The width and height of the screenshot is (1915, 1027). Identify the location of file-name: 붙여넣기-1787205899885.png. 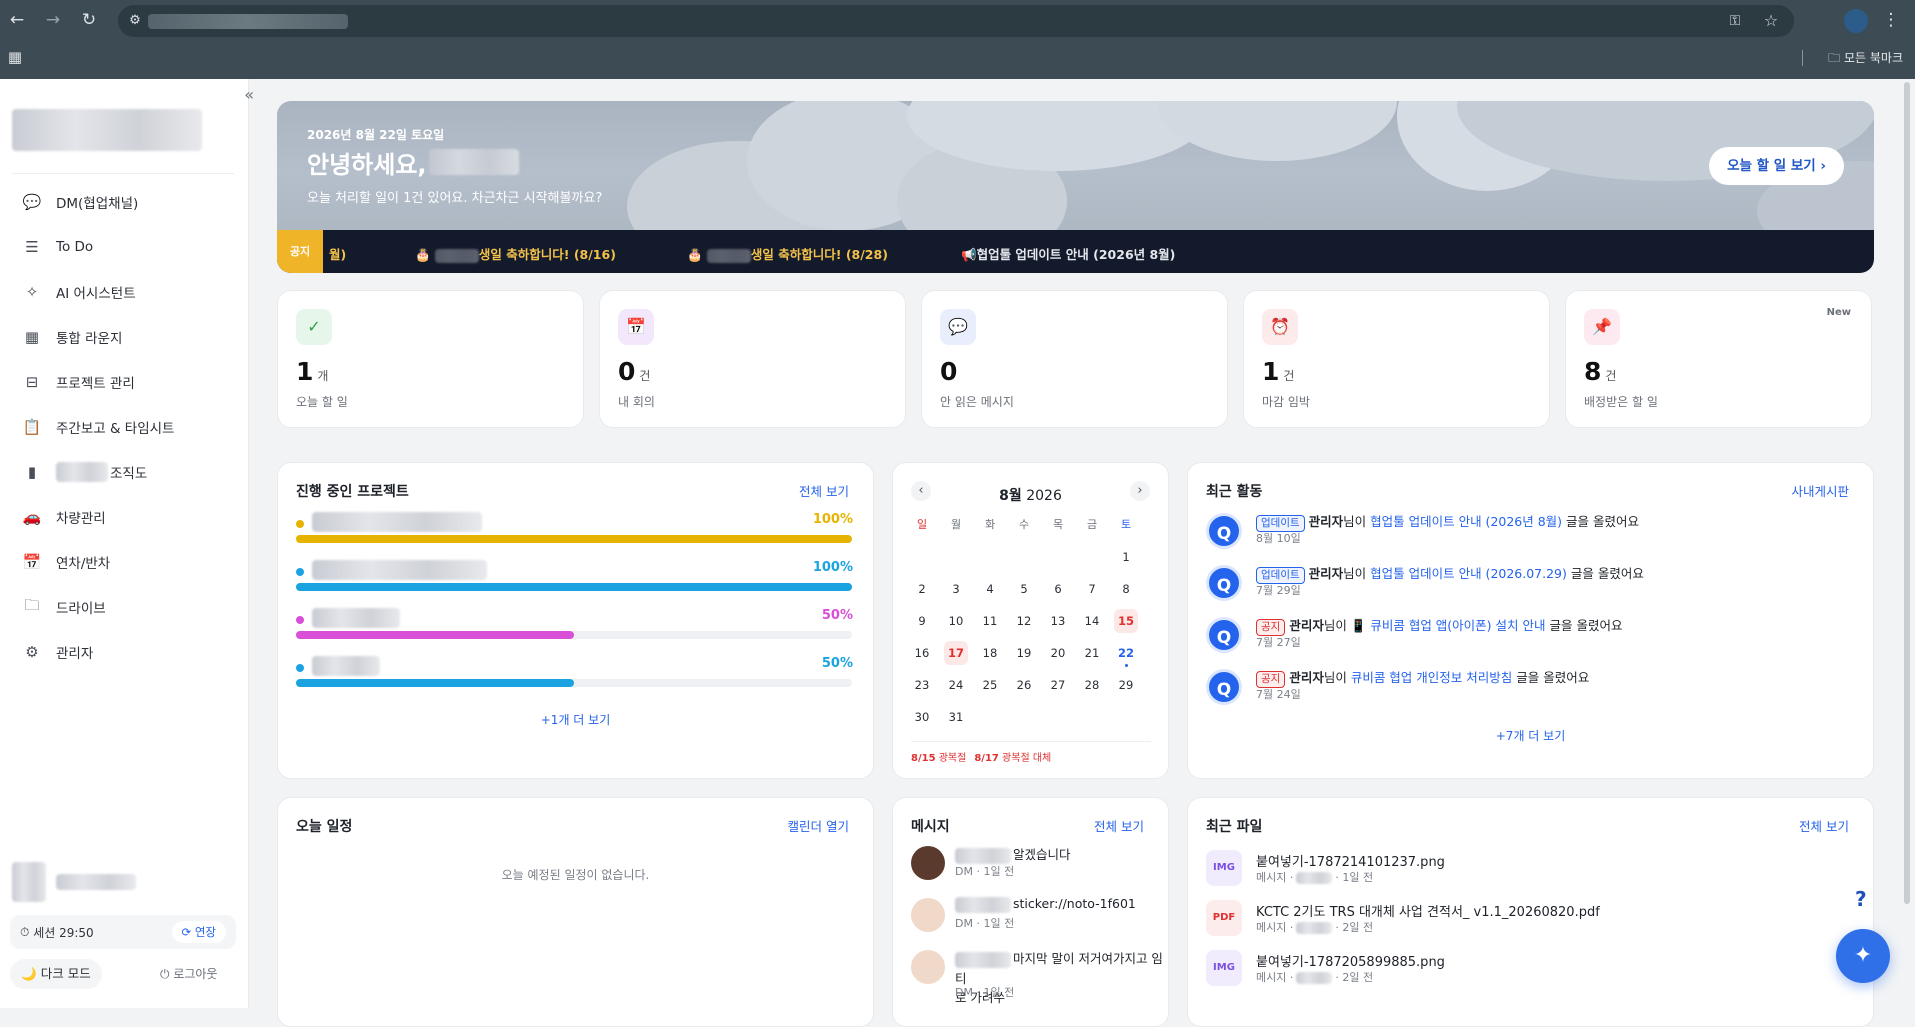
(1350, 960).